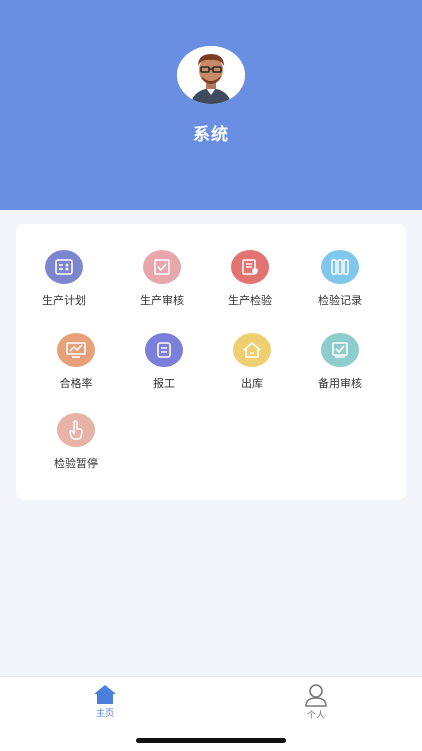 The height and width of the screenshot is (751, 422). Describe the element at coordinates (64, 267) in the screenshot. I see `production-plan-icon` at that location.